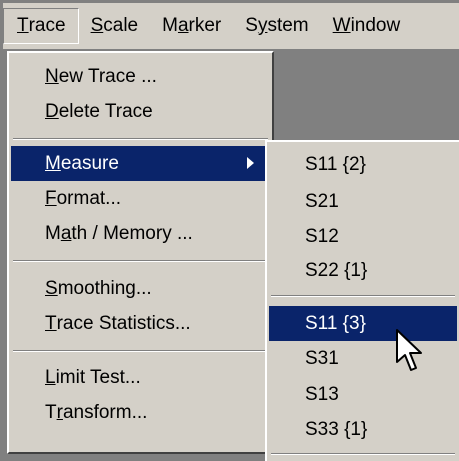 The height and width of the screenshot is (461, 459). What do you see at coordinates (52, 111) in the screenshot?
I see `delete-trace-mnemonic: D` at bounding box center [52, 111].